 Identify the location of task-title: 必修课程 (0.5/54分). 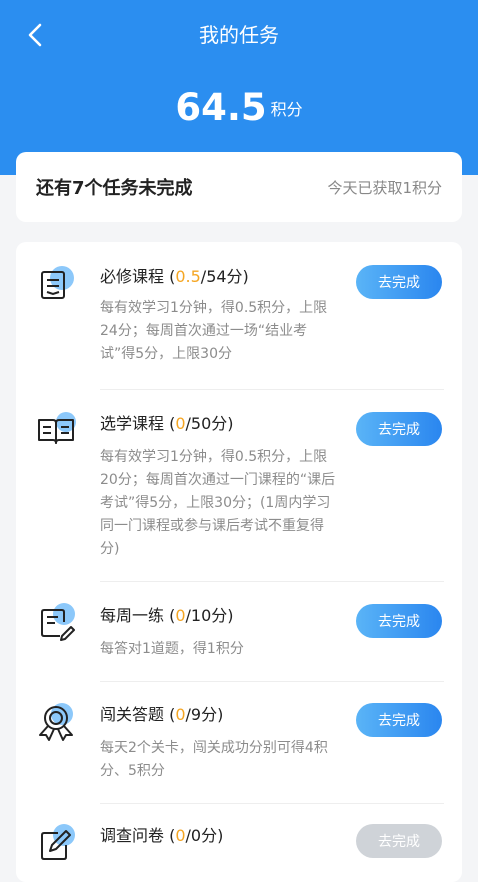
(174, 276).